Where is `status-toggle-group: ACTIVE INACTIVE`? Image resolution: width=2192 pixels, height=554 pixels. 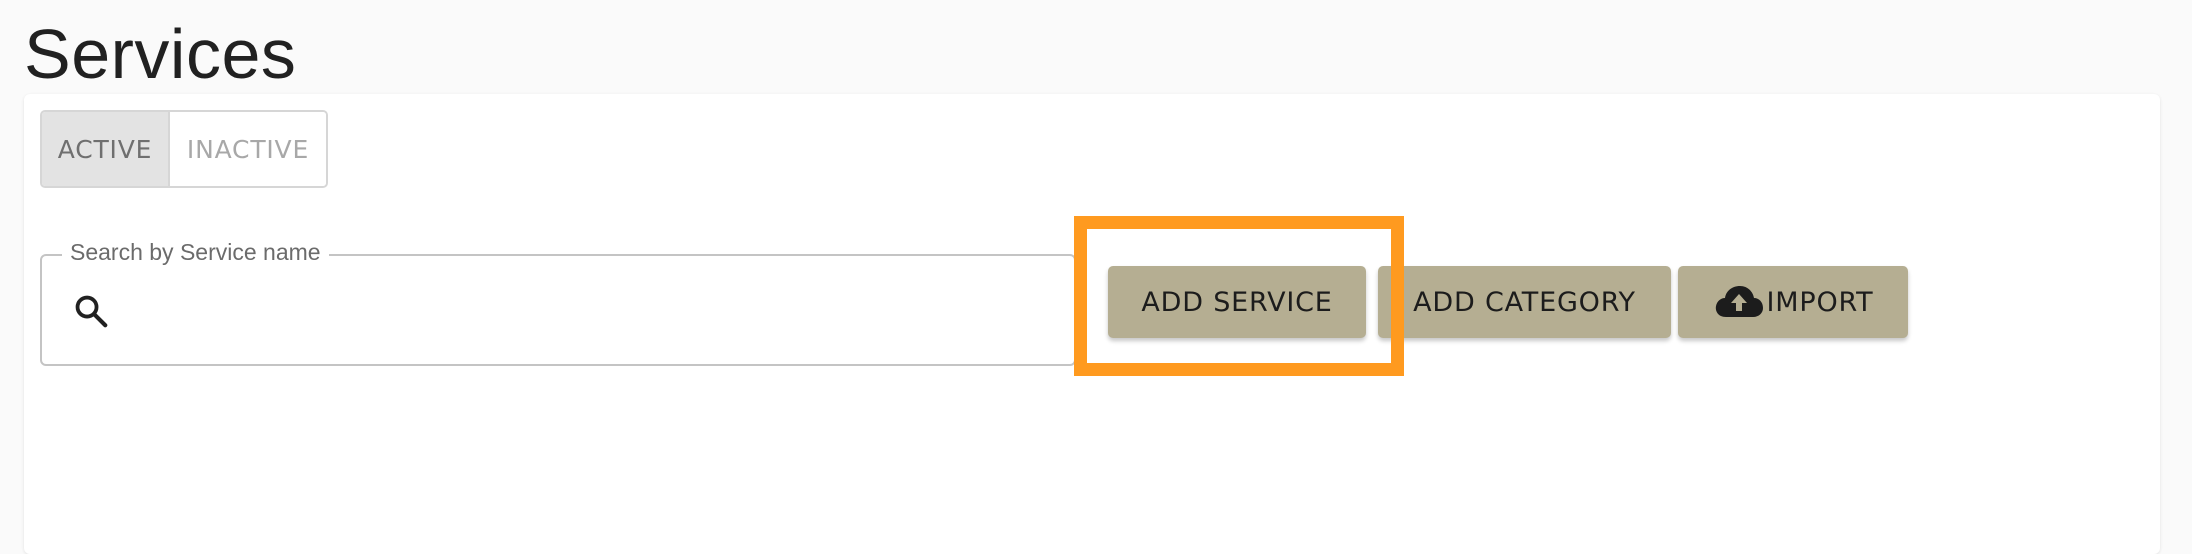 status-toggle-group: ACTIVE INACTIVE is located at coordinates (184, 149).